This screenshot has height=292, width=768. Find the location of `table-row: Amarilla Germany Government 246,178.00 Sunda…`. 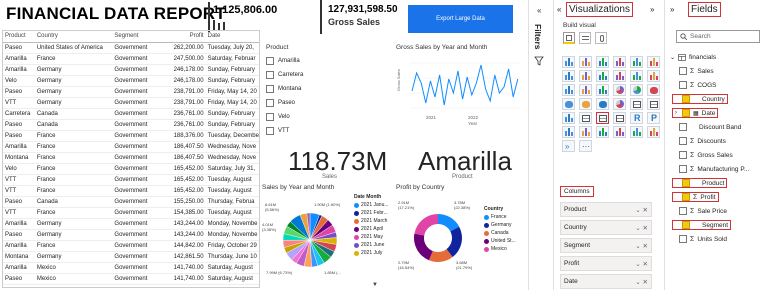

table-row: Amarilla Germany Government 246,178.00 Sunda… is located at coordinates (131, 70).